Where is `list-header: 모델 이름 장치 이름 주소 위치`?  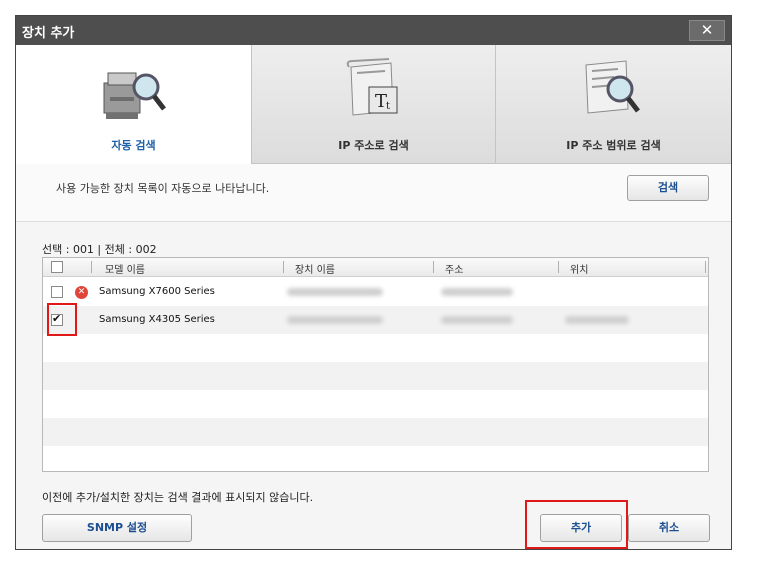
list-header: 모델 이름 장치 이름 주소 위치 is located at coordinates (375, 267).